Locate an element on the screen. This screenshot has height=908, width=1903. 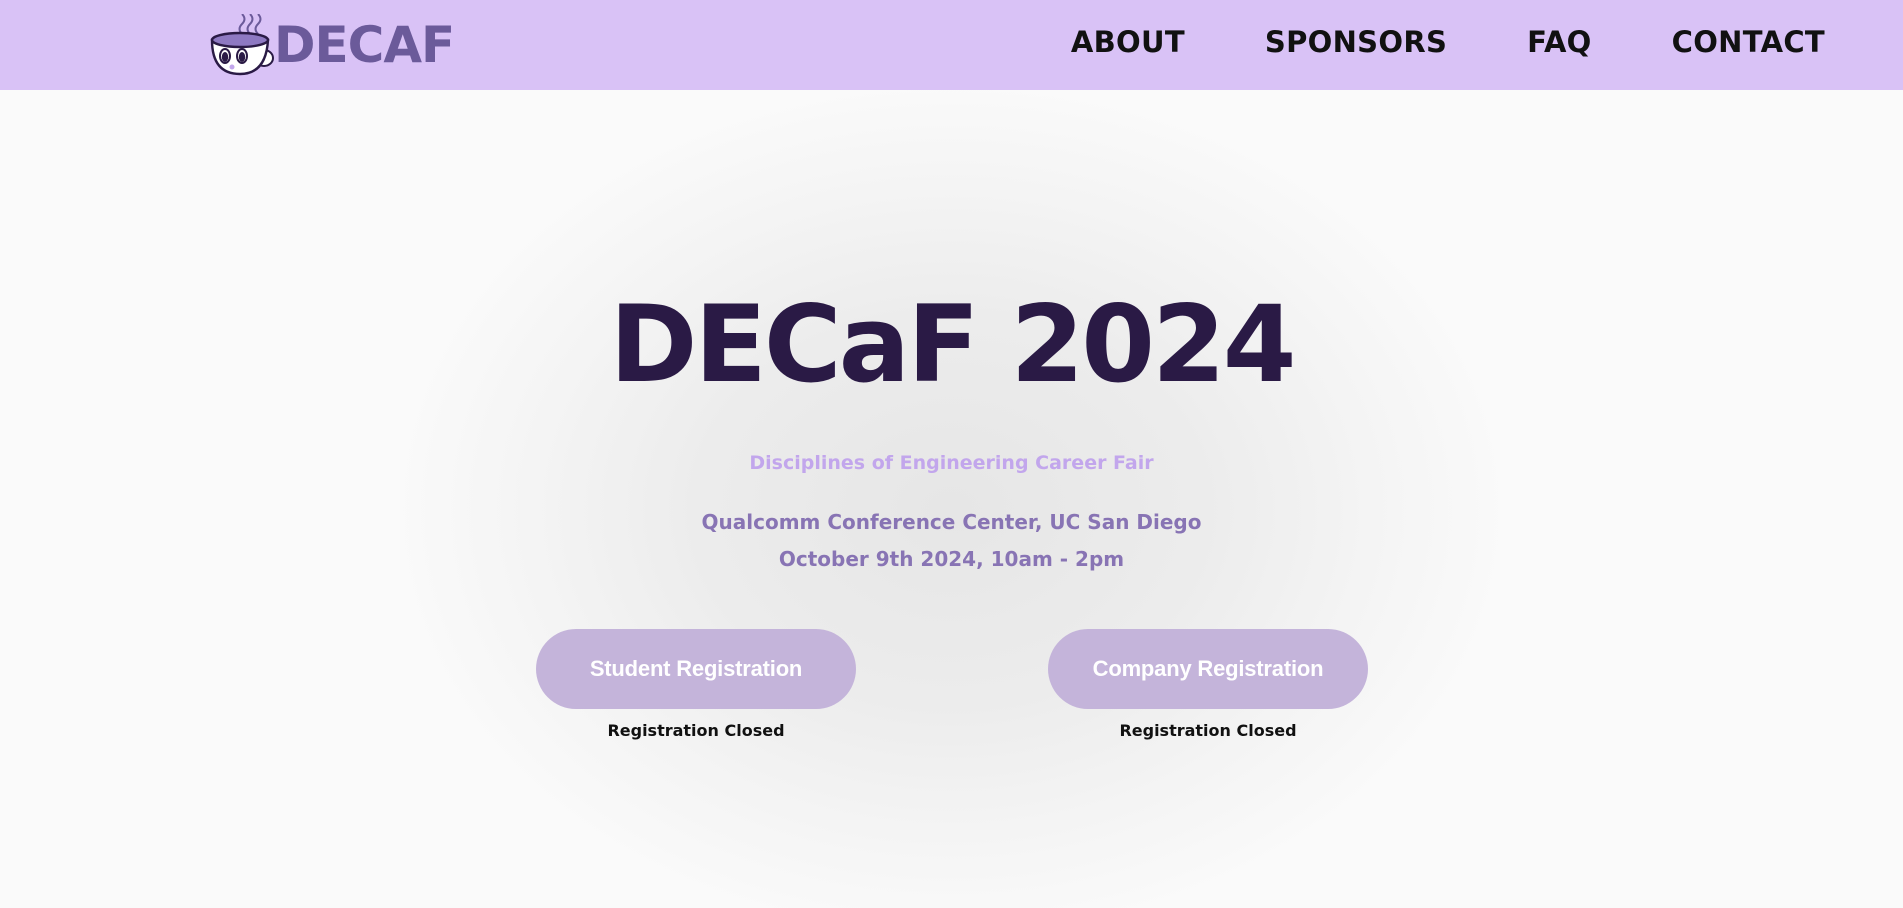
event-date: October 9th 2024, 10am - 2pm is located at coordinates (951, 559).